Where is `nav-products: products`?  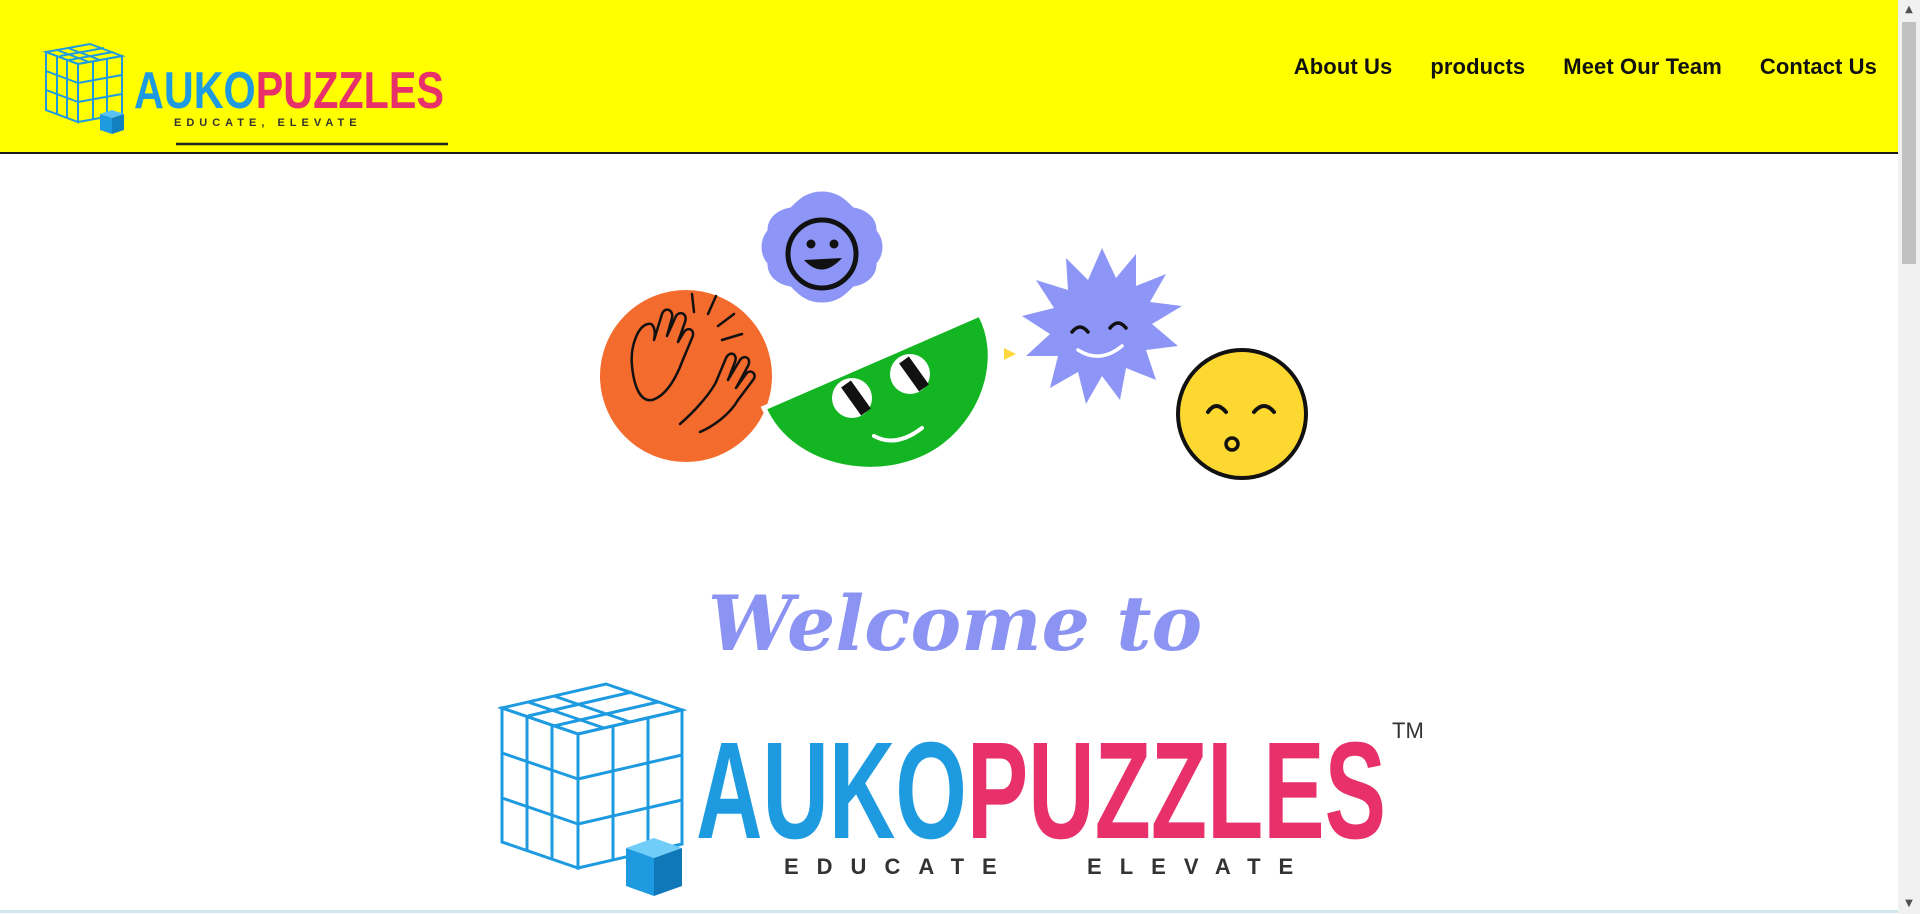 nav-products: products is located at coordinates (1477, 67).